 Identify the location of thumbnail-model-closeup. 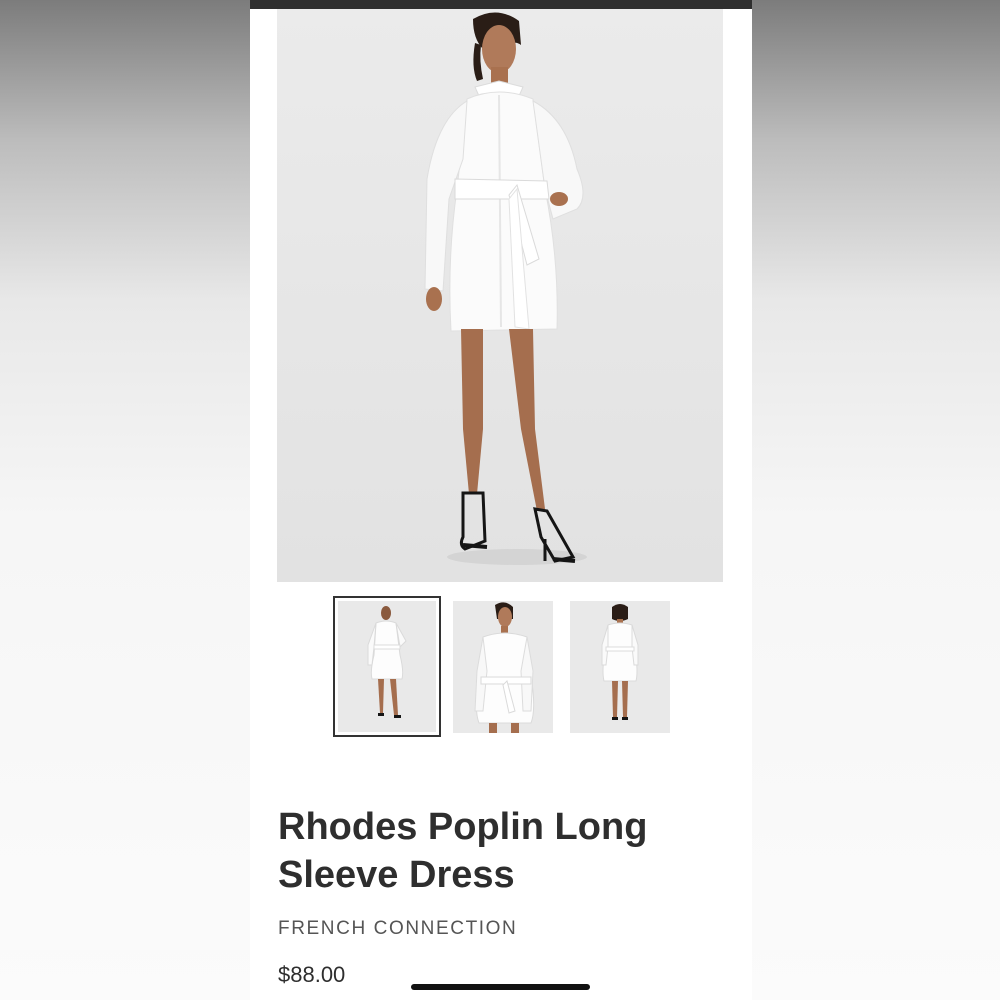
(503, 667).